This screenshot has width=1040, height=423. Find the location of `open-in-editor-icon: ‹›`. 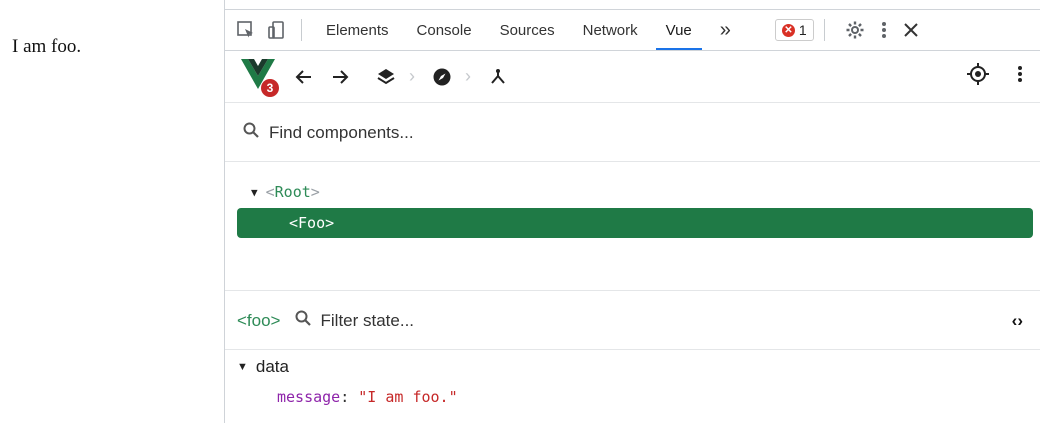

open-in-editor-icon: ‹› is located at coordinates (1017, 321).